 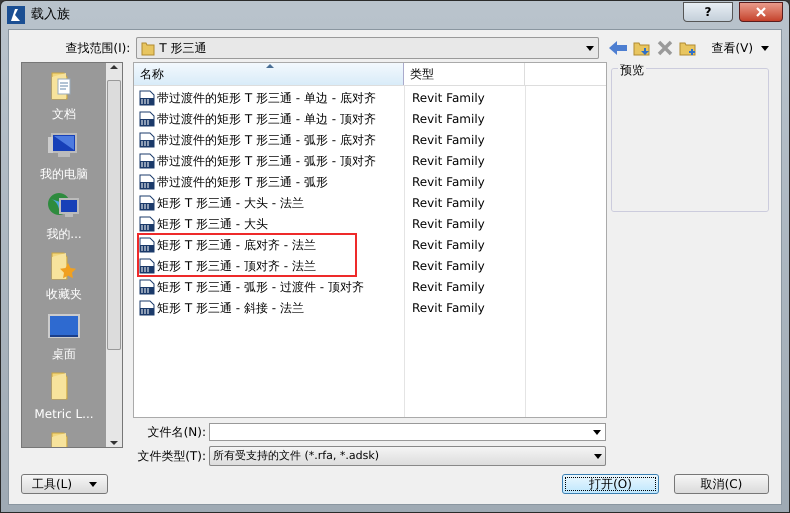 What do you see at coordinates (50, 15) in the screenshot?
I see `window-title: 载入族` at bounding box center [50, 15].